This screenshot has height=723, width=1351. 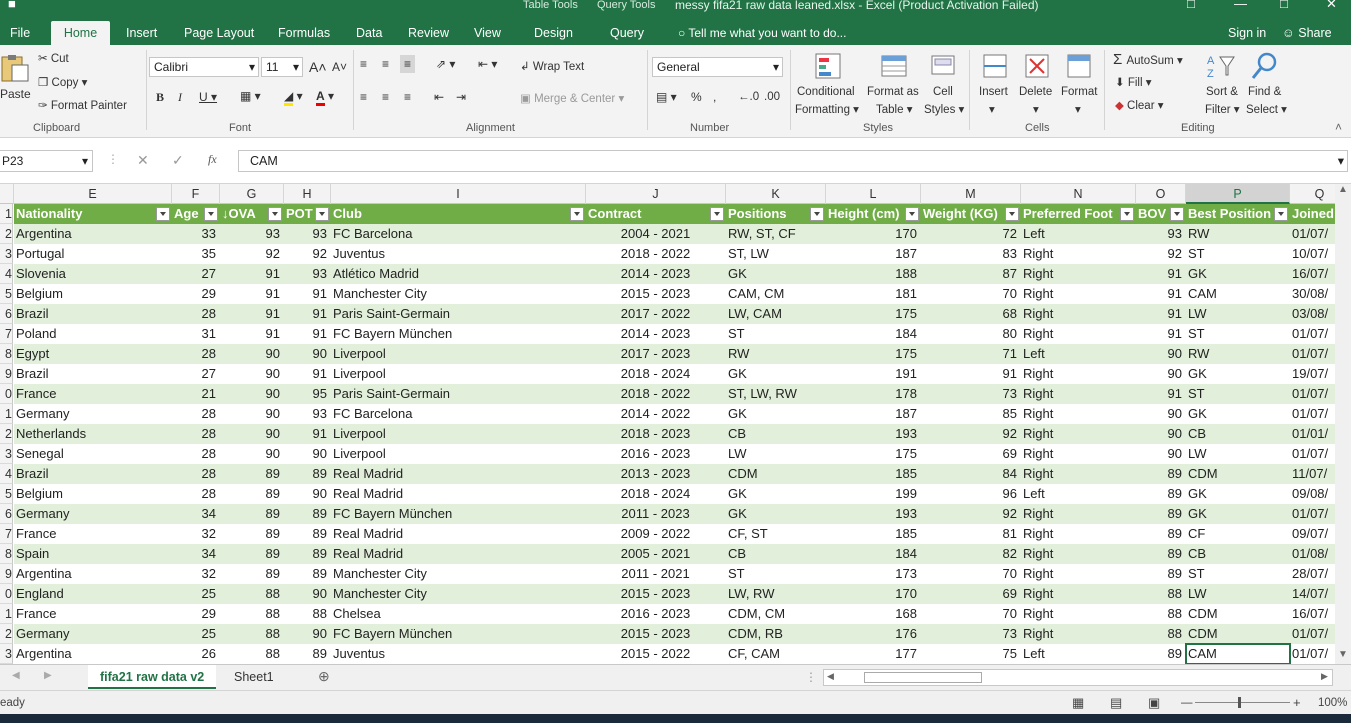 What do you see at coordinates (93, 374) in the screenshot?
I see `table-cell: Brazil` at bounding box center [93, 374].